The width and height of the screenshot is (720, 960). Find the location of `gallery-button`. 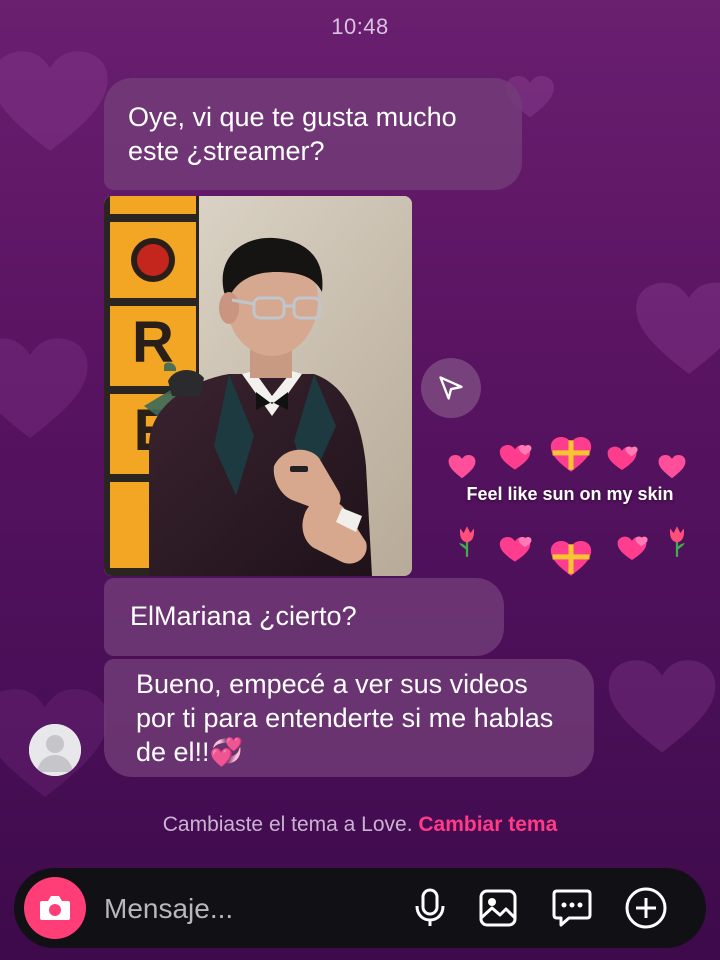

gallery-button is located at coordinates (498, 908).